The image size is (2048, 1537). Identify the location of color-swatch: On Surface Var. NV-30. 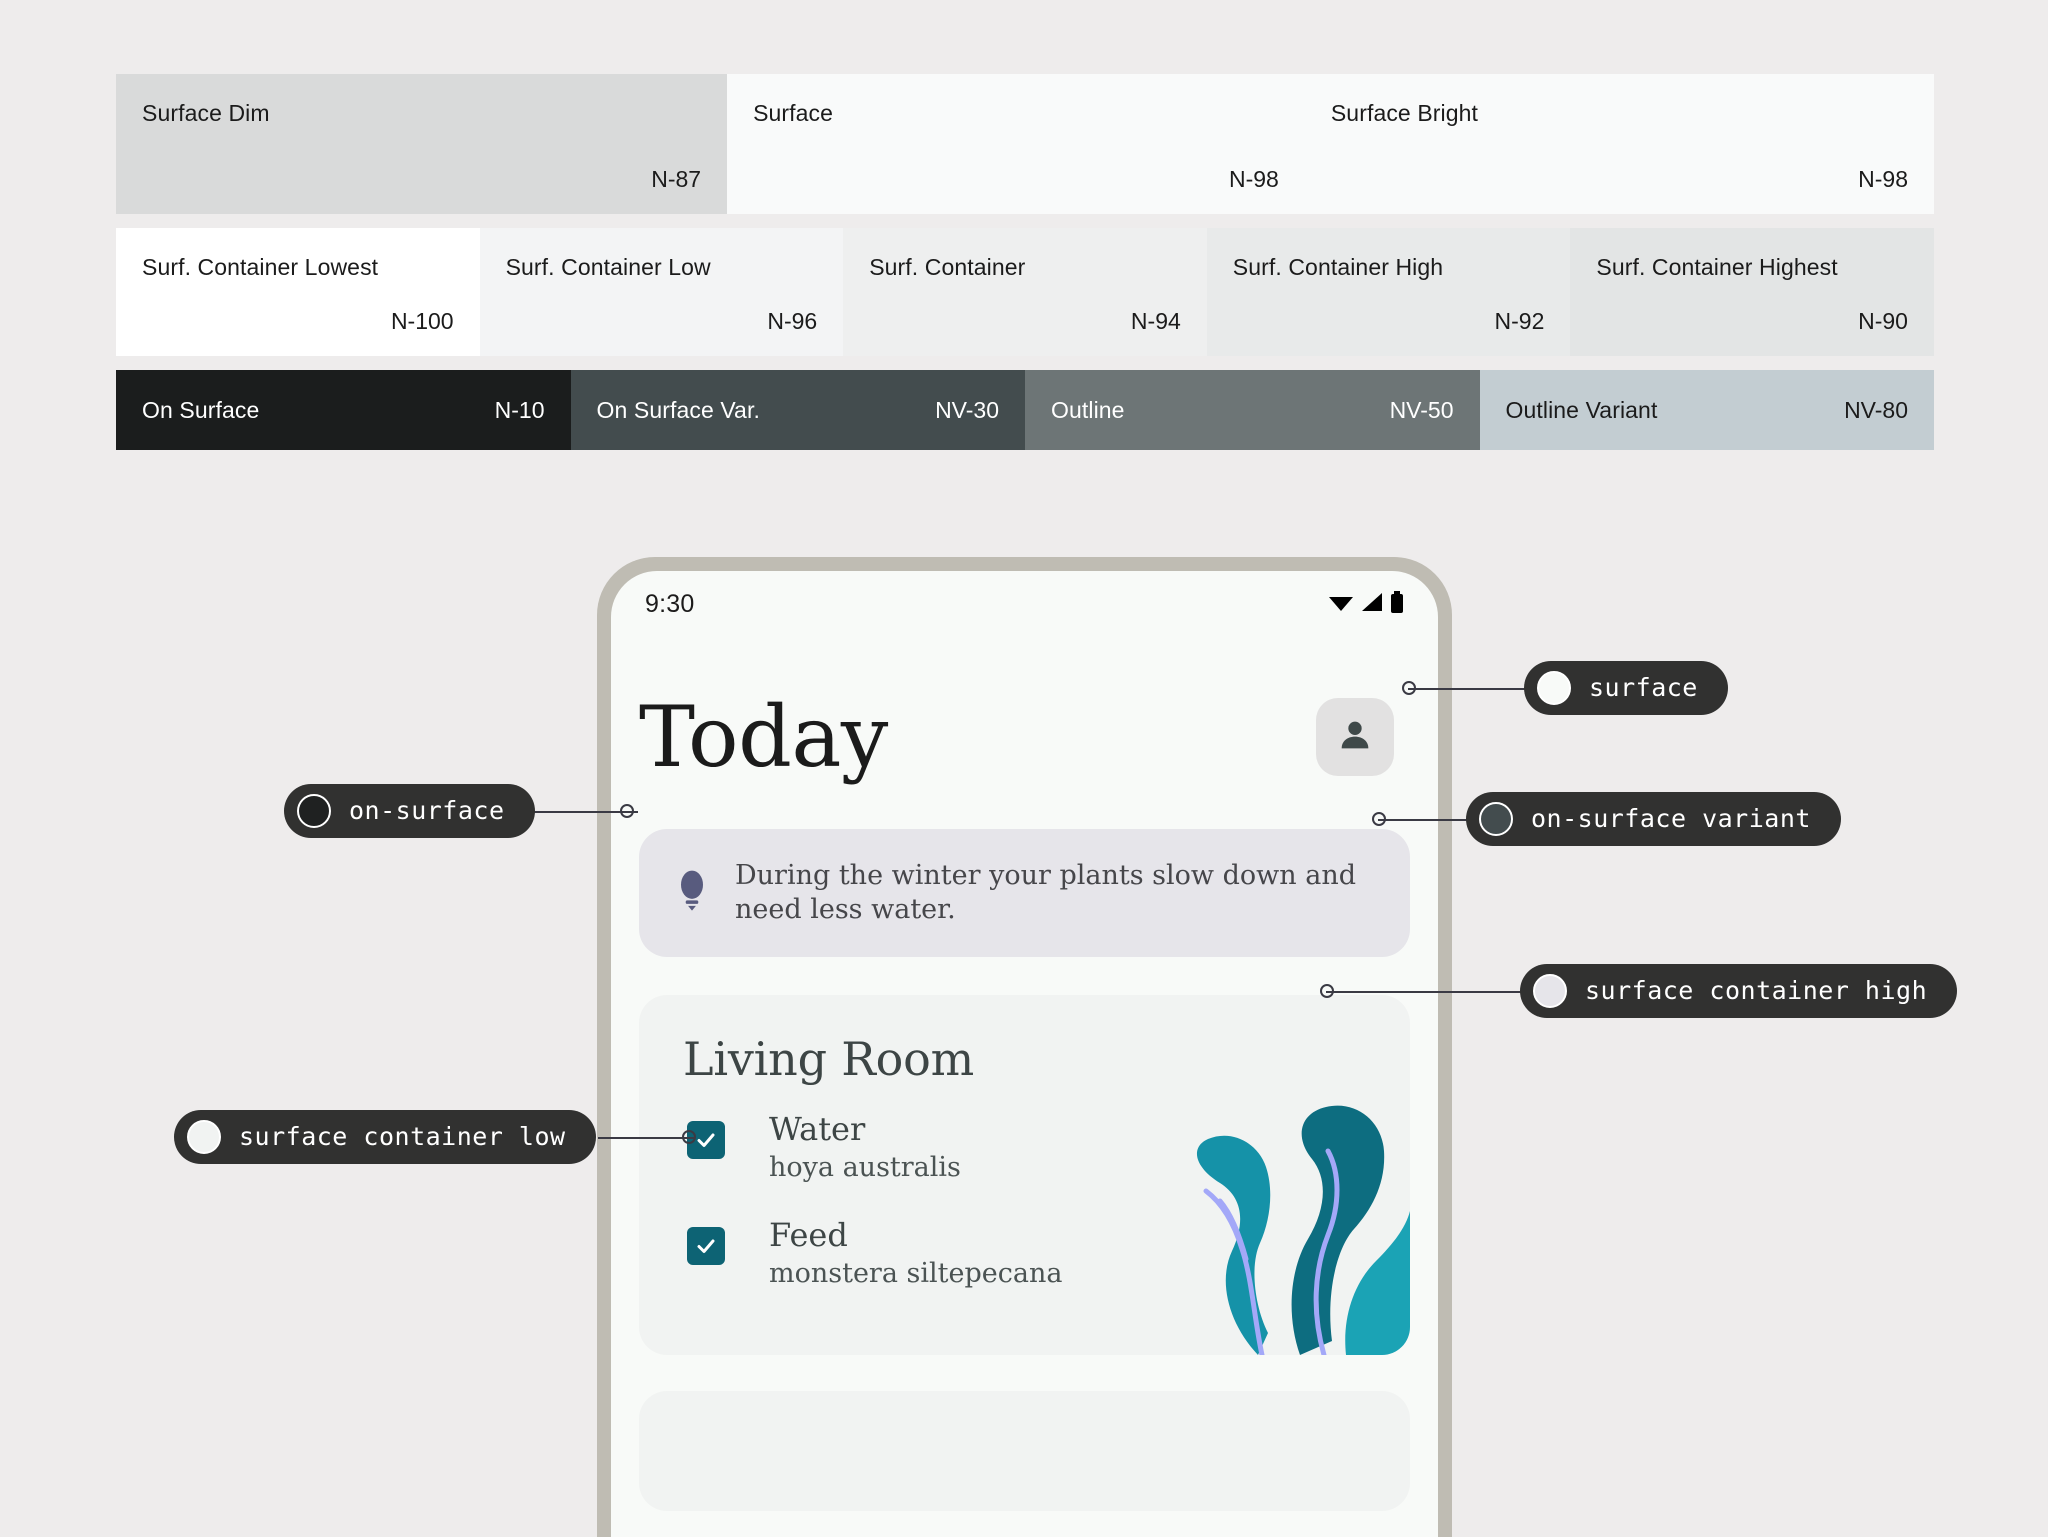
(797, 410).